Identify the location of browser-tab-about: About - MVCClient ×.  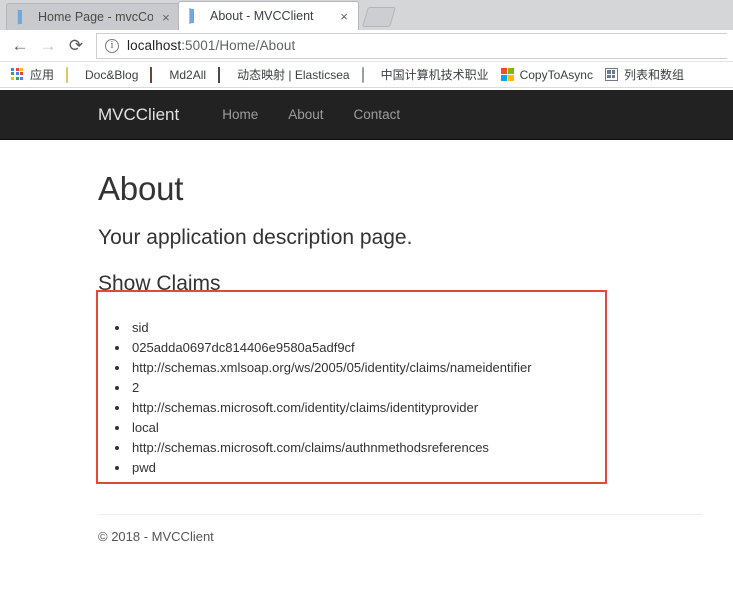
(268, 15).